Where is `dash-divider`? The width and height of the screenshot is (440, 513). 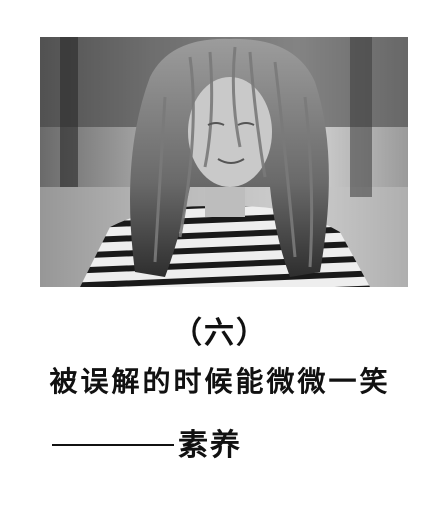
dash-divider is located at coordinates (113, 445).